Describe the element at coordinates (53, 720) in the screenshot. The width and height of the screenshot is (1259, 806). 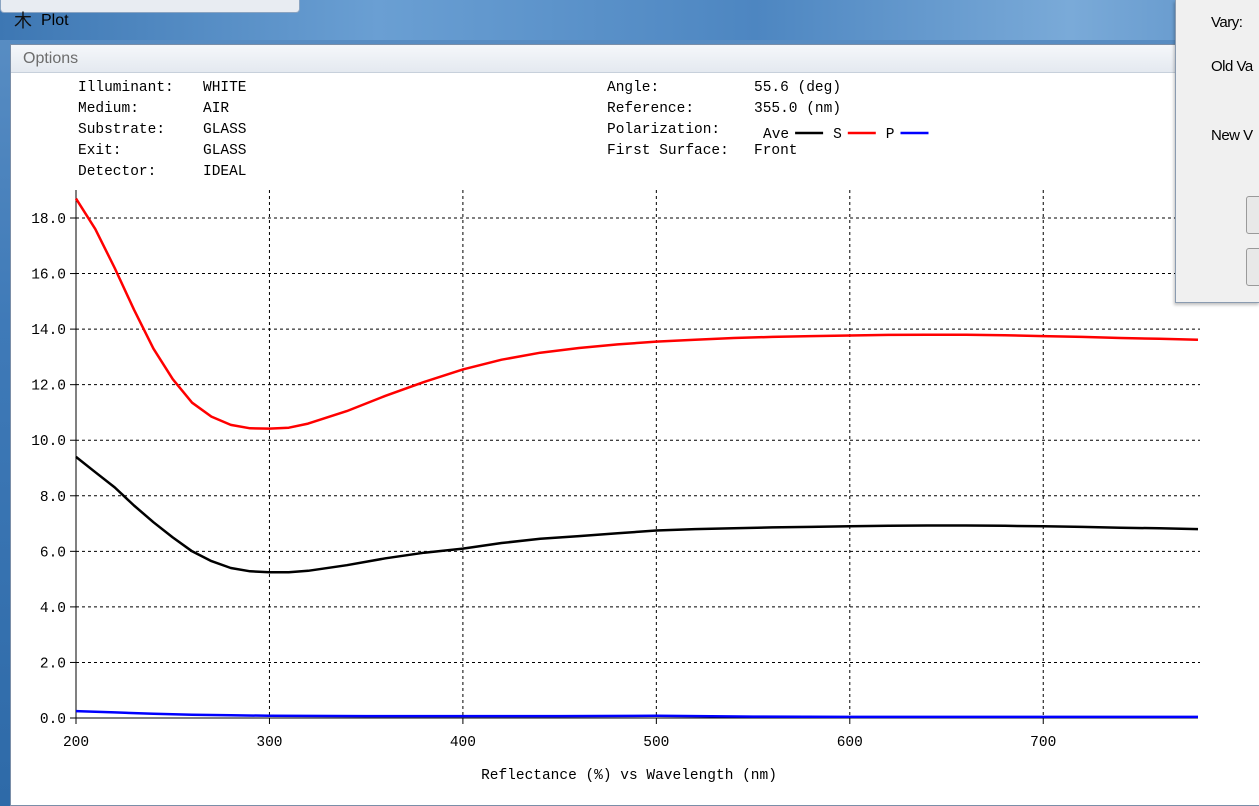
I see `y-tick-label: 0.0` at that location.